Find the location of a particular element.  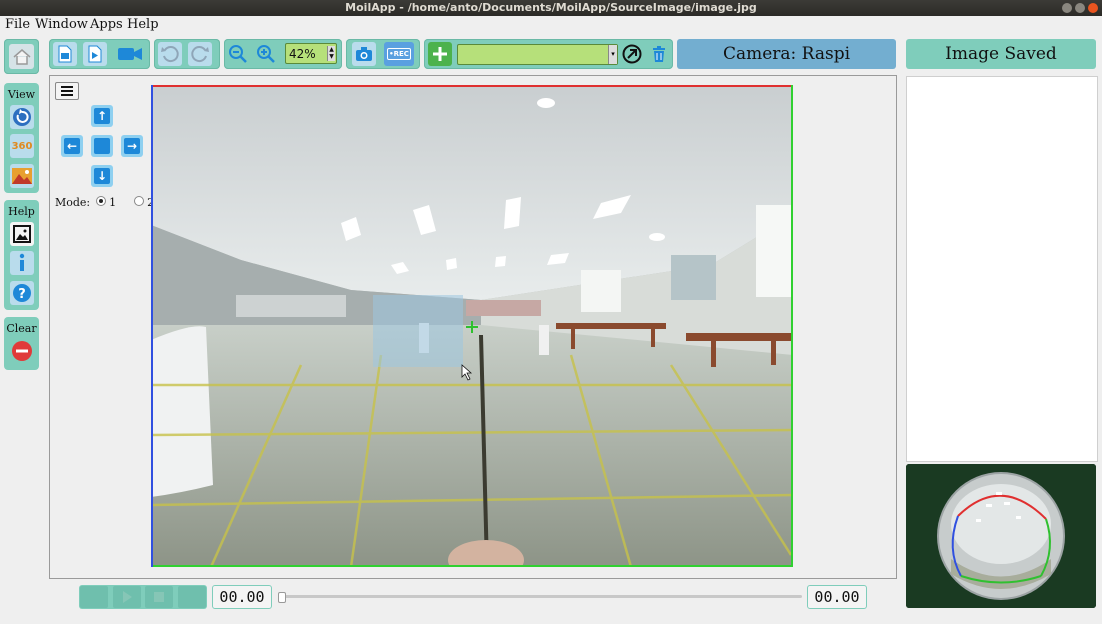

clear-label: Clear is located at coordinates (21, 328).